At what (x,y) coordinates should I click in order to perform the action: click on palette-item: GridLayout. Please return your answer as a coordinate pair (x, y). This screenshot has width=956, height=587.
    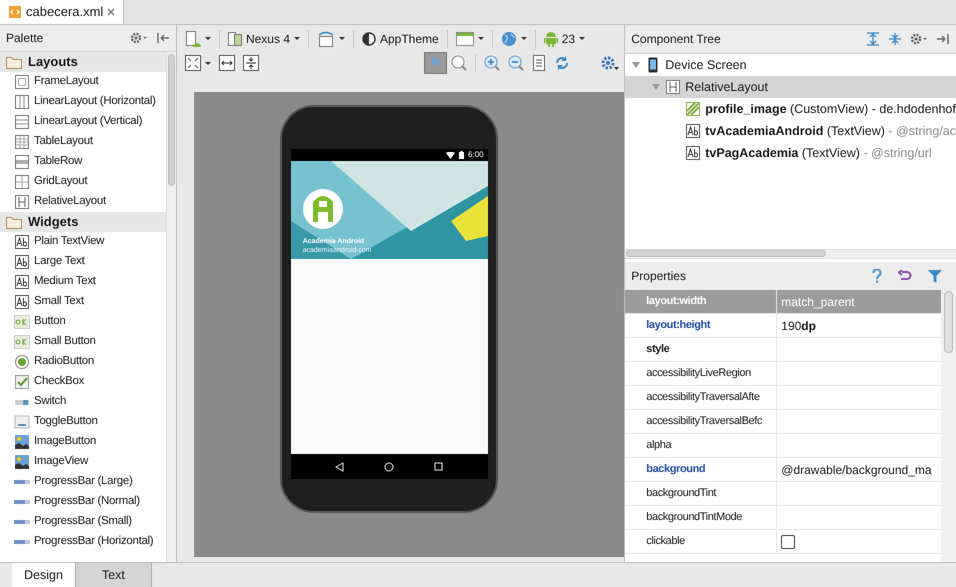
    Looking at the image, I should click on (83, 182).